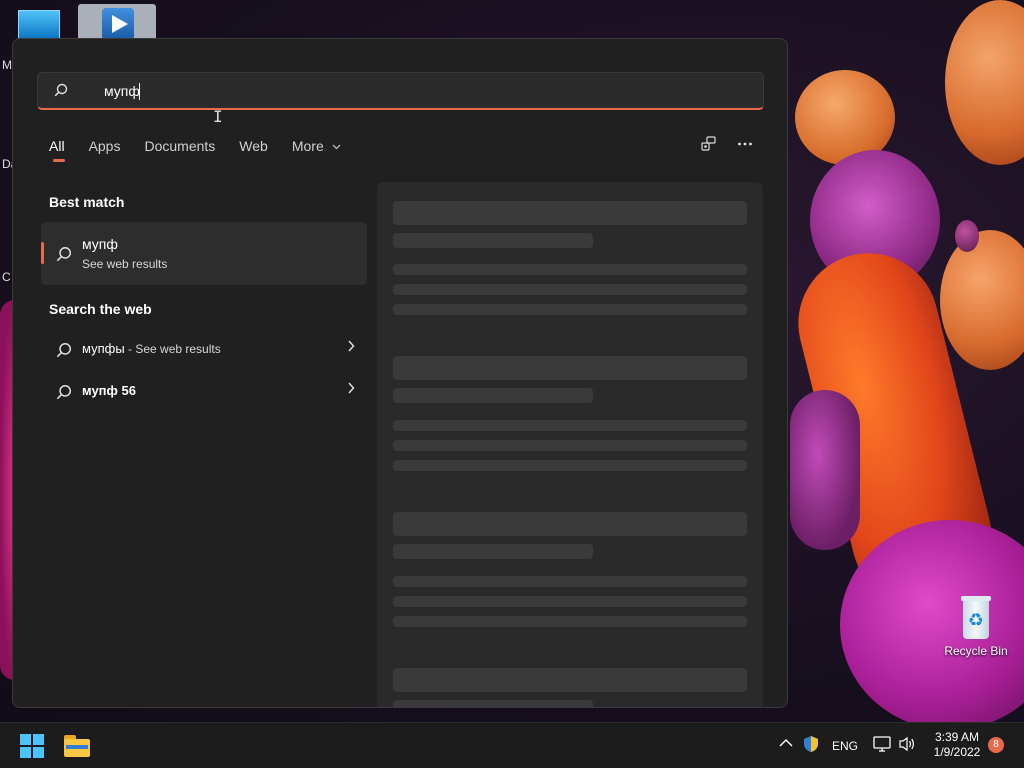 Image resolution: width=1024 pixels, height=768 pixels. I want to click on web-suggestion-label: мупфы - See web results, so click(151, 348).